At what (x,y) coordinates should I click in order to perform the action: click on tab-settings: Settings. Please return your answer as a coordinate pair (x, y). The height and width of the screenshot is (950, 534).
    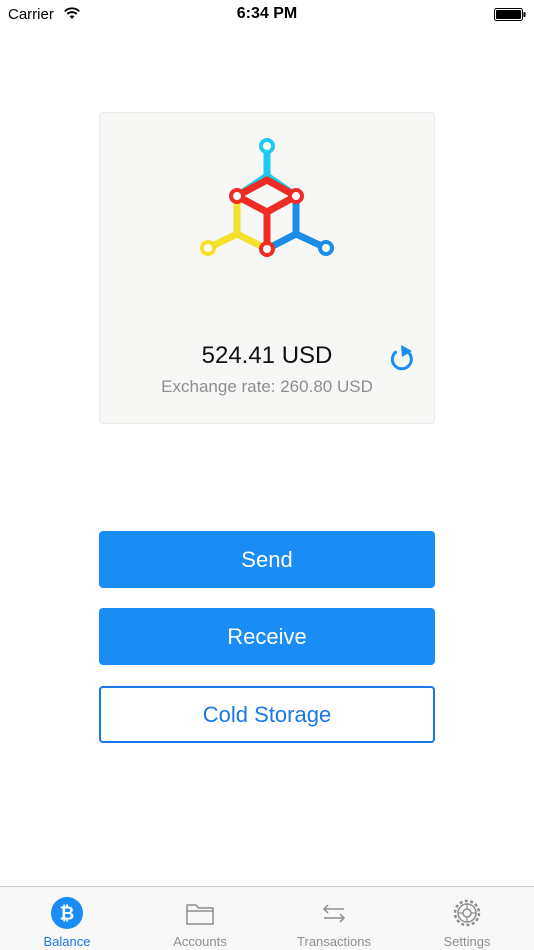
    Looking at the image, I should click on (467, 918).